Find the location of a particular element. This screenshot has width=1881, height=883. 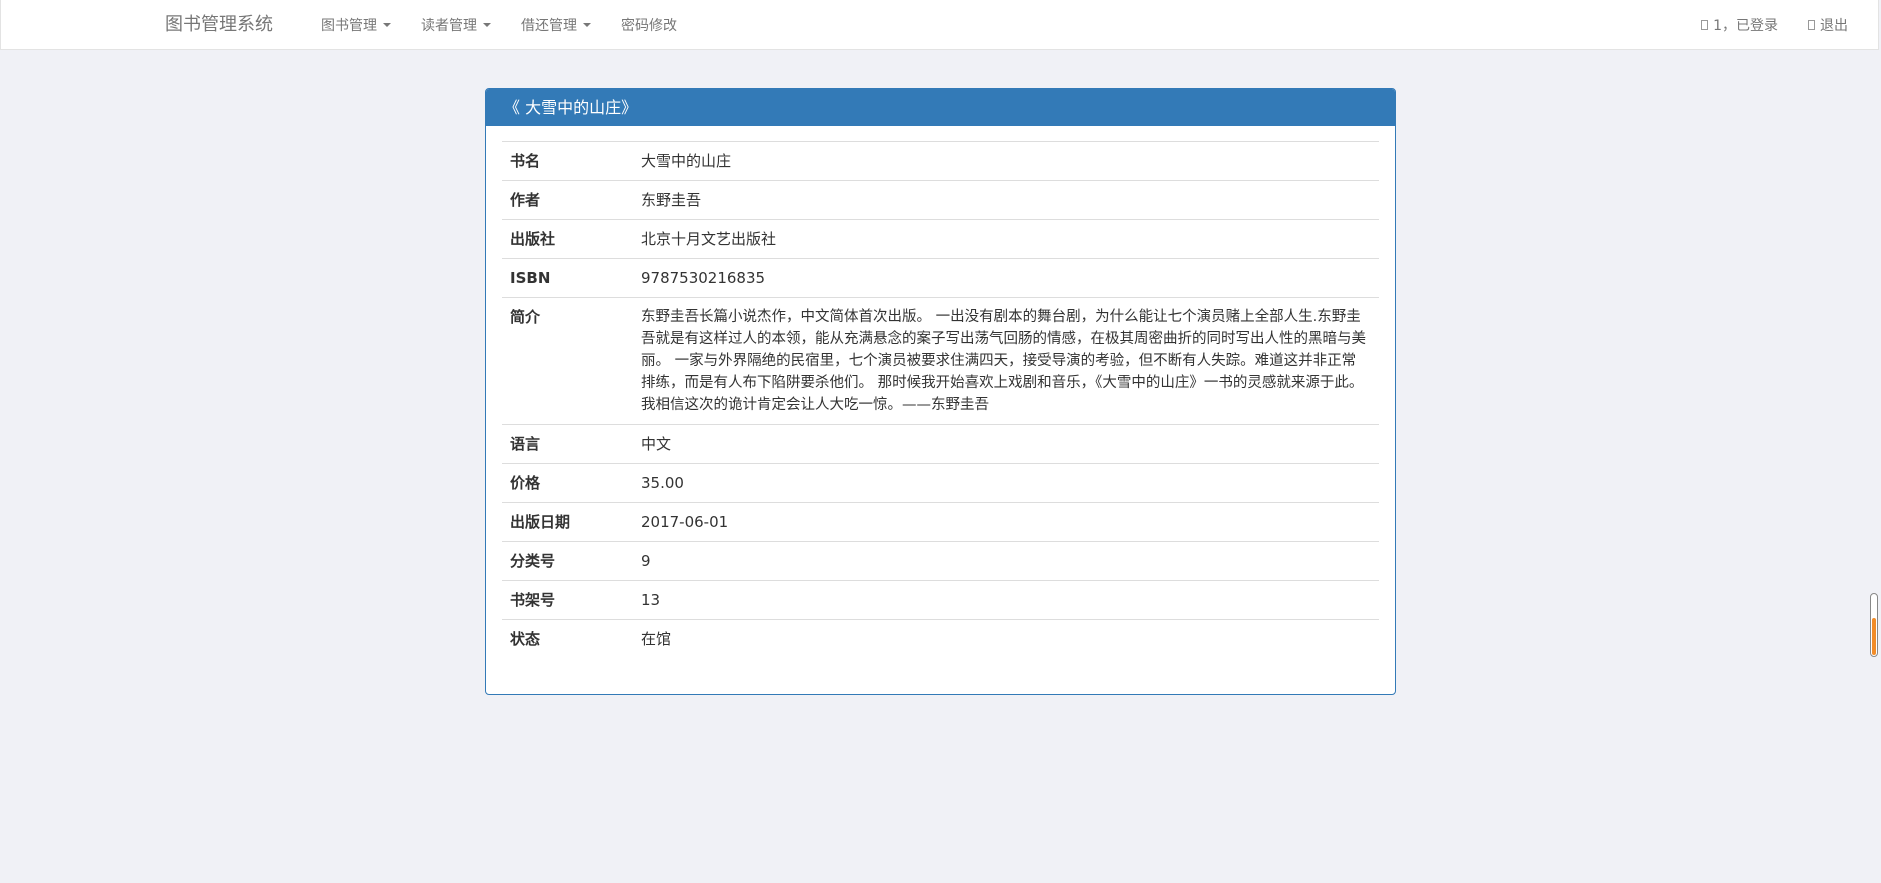

table-row: 分类号 9 is located at coordinates (940, 561).